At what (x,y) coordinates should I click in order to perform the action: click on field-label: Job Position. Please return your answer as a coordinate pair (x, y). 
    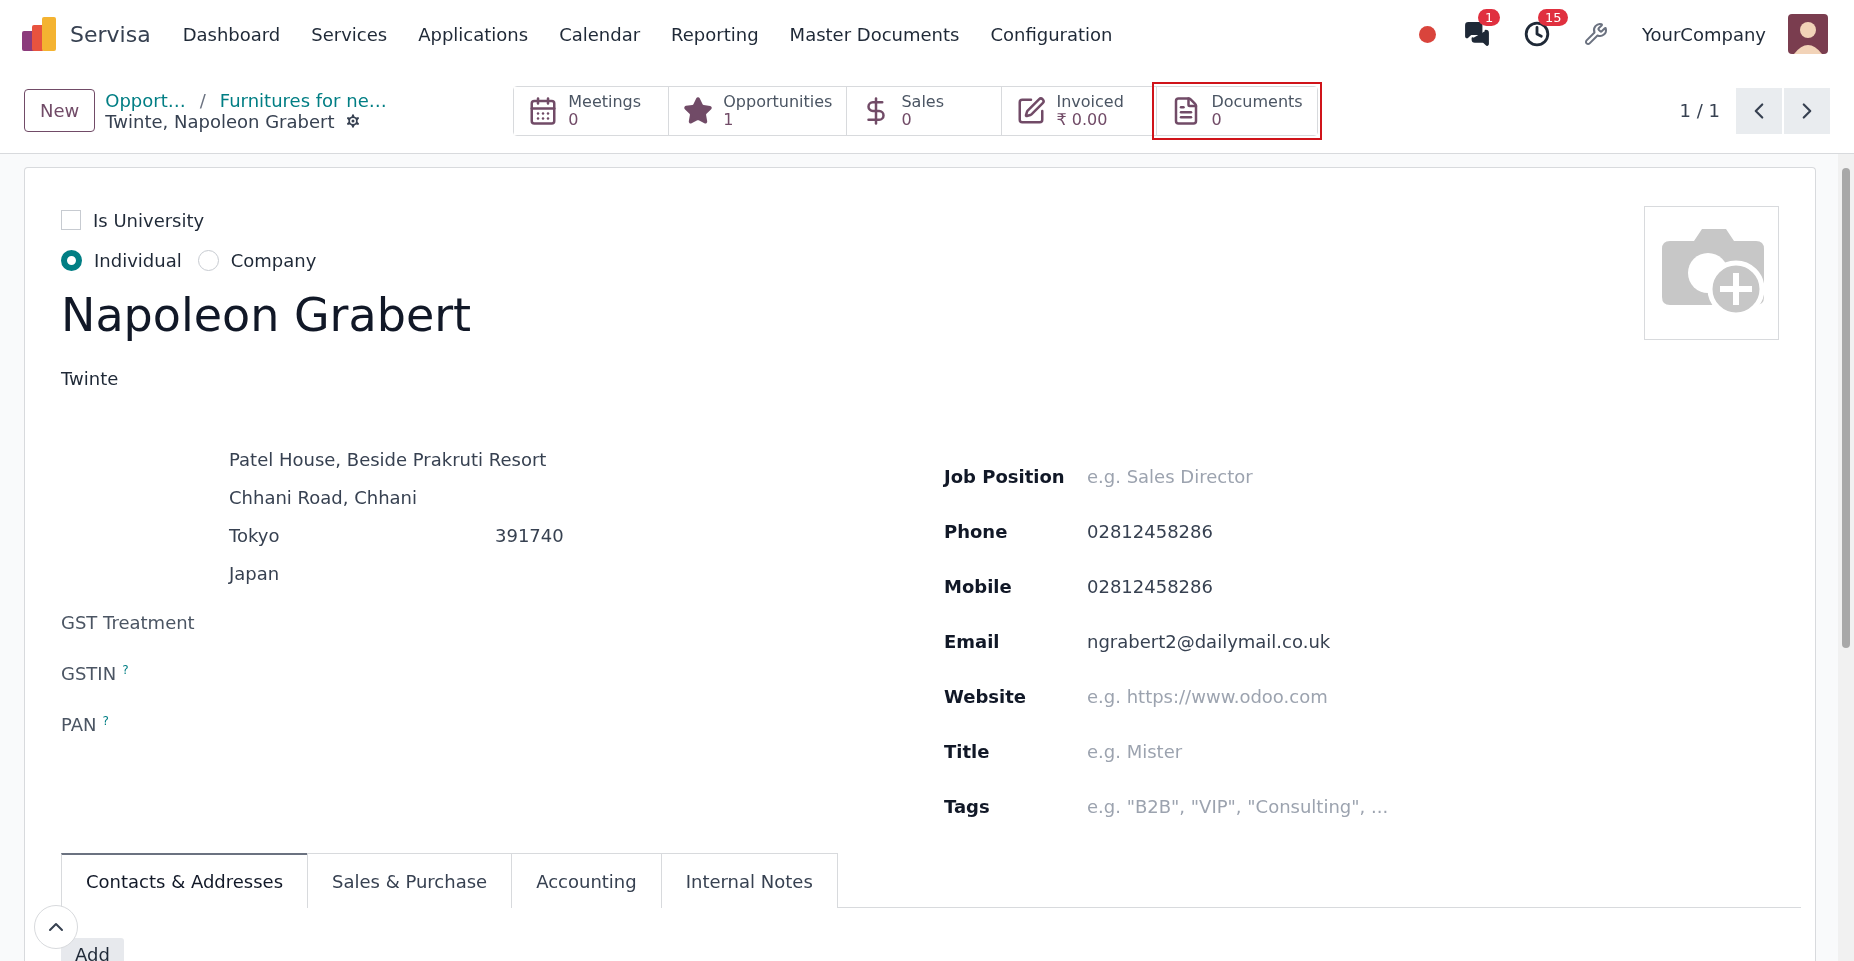
    Looking at the image, I should click on (1005, 476).